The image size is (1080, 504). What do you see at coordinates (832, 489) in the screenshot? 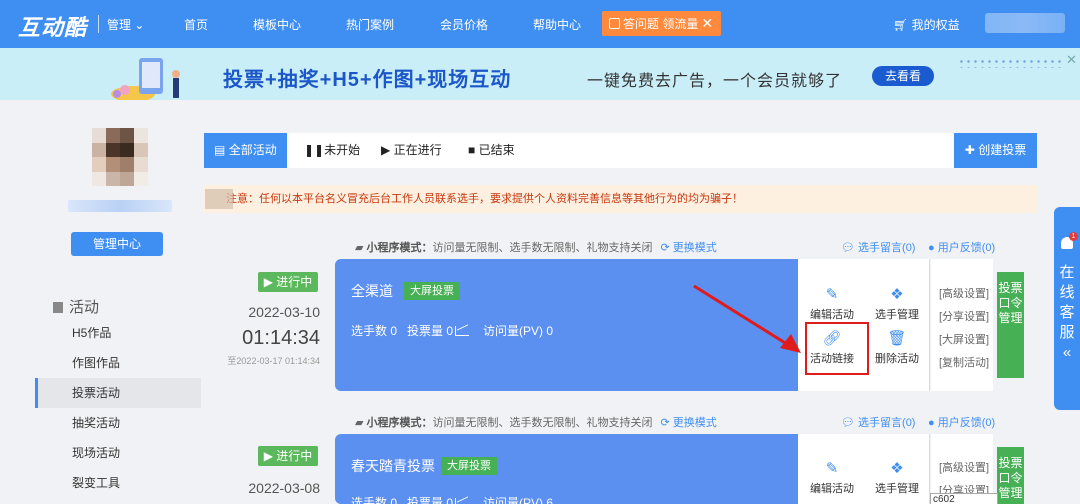
I see `edit-activity-label: 编辑活动` at bounding box center [832, 489].